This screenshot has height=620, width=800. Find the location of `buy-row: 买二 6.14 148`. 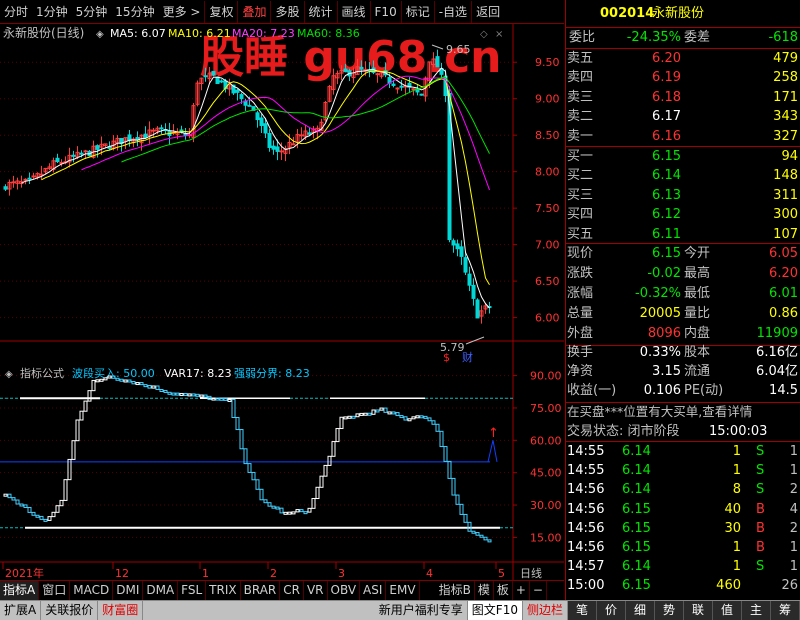

buy-row: 买二 6.14 148 is located at coordinates (683, 176).